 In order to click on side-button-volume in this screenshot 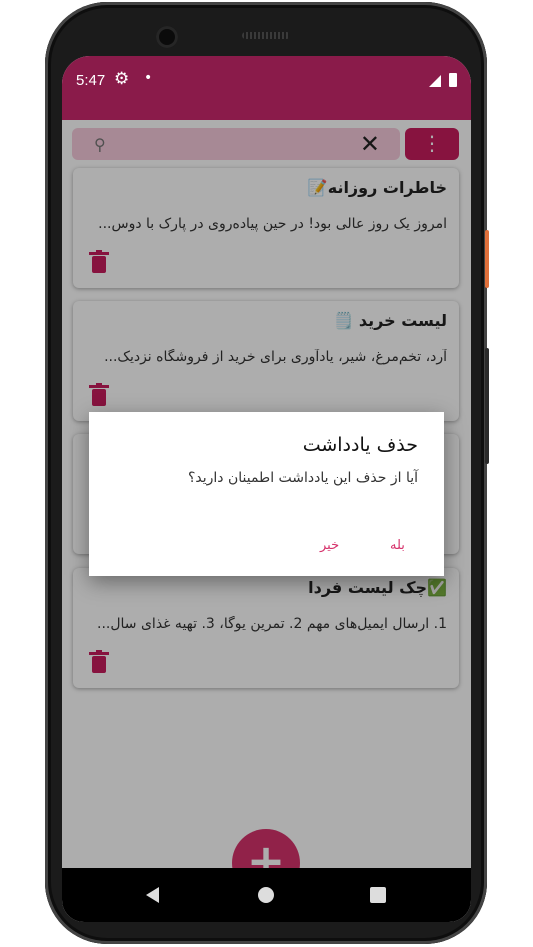, I will do `click(487, 259)`.